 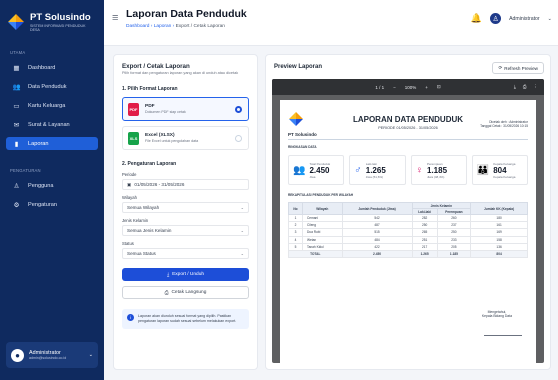 I want to click on sidebar-item-laporan: ▮ Laporan, so click(x=52, y=143).